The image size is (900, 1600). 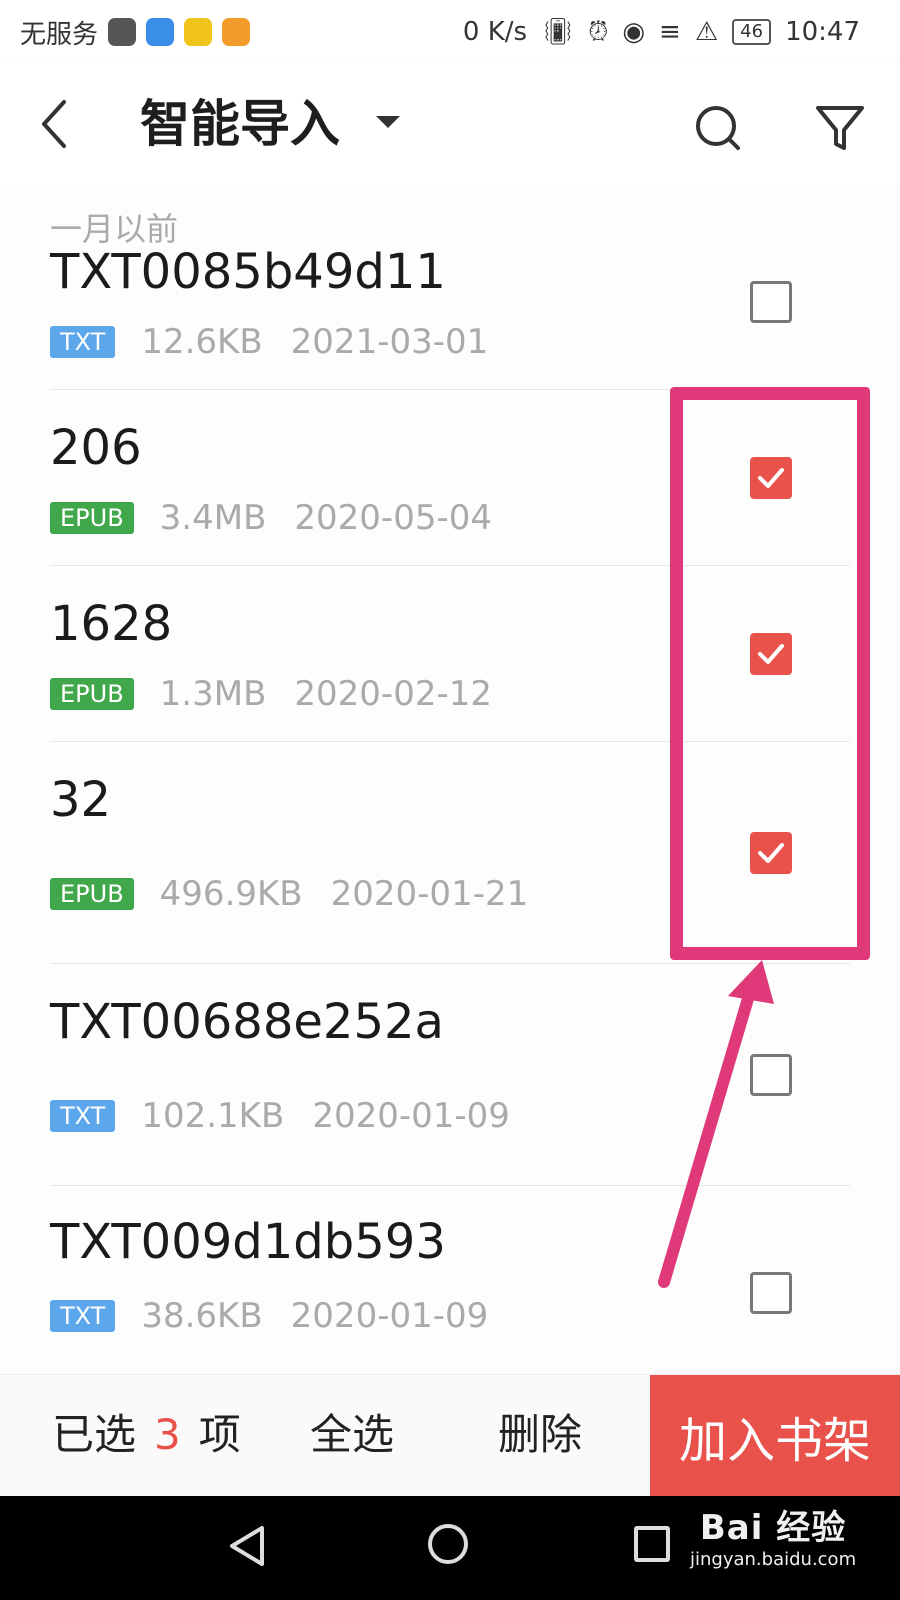 What do you see at coordinates (213, 518) in the screenshot?
I see `file-size: 3.4MB` at bounding box center [213, 518].